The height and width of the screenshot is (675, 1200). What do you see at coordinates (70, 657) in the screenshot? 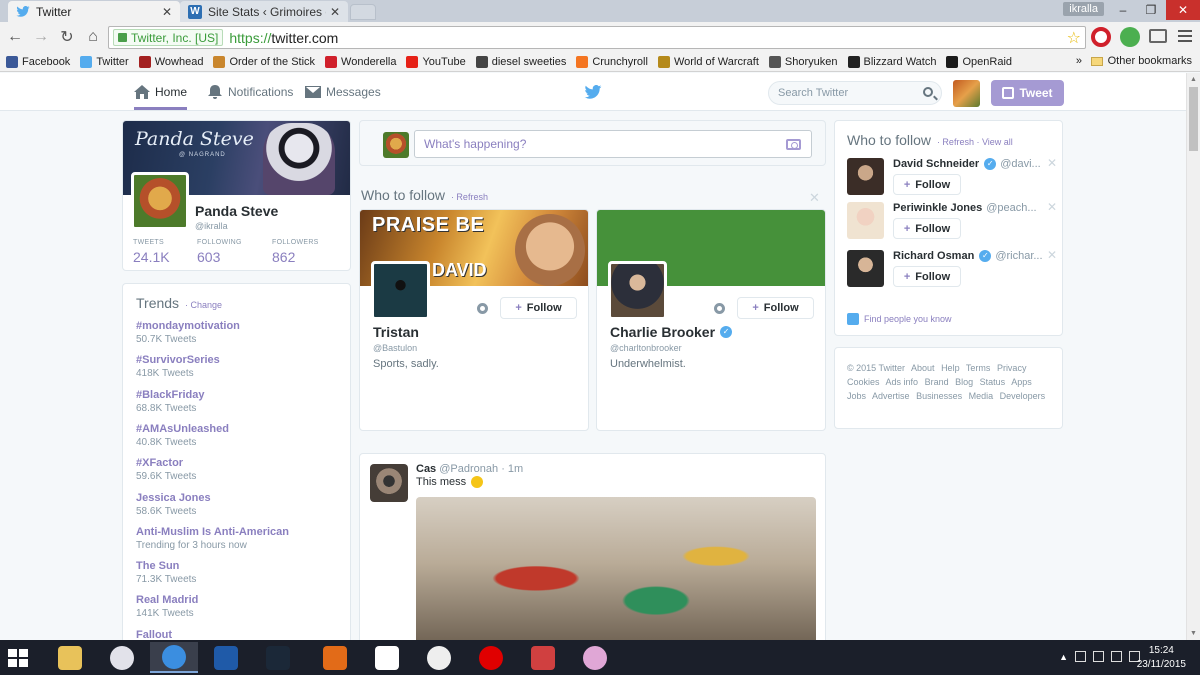
I see `taskbar-app-file-explorer` at bounding box center [70, 657].